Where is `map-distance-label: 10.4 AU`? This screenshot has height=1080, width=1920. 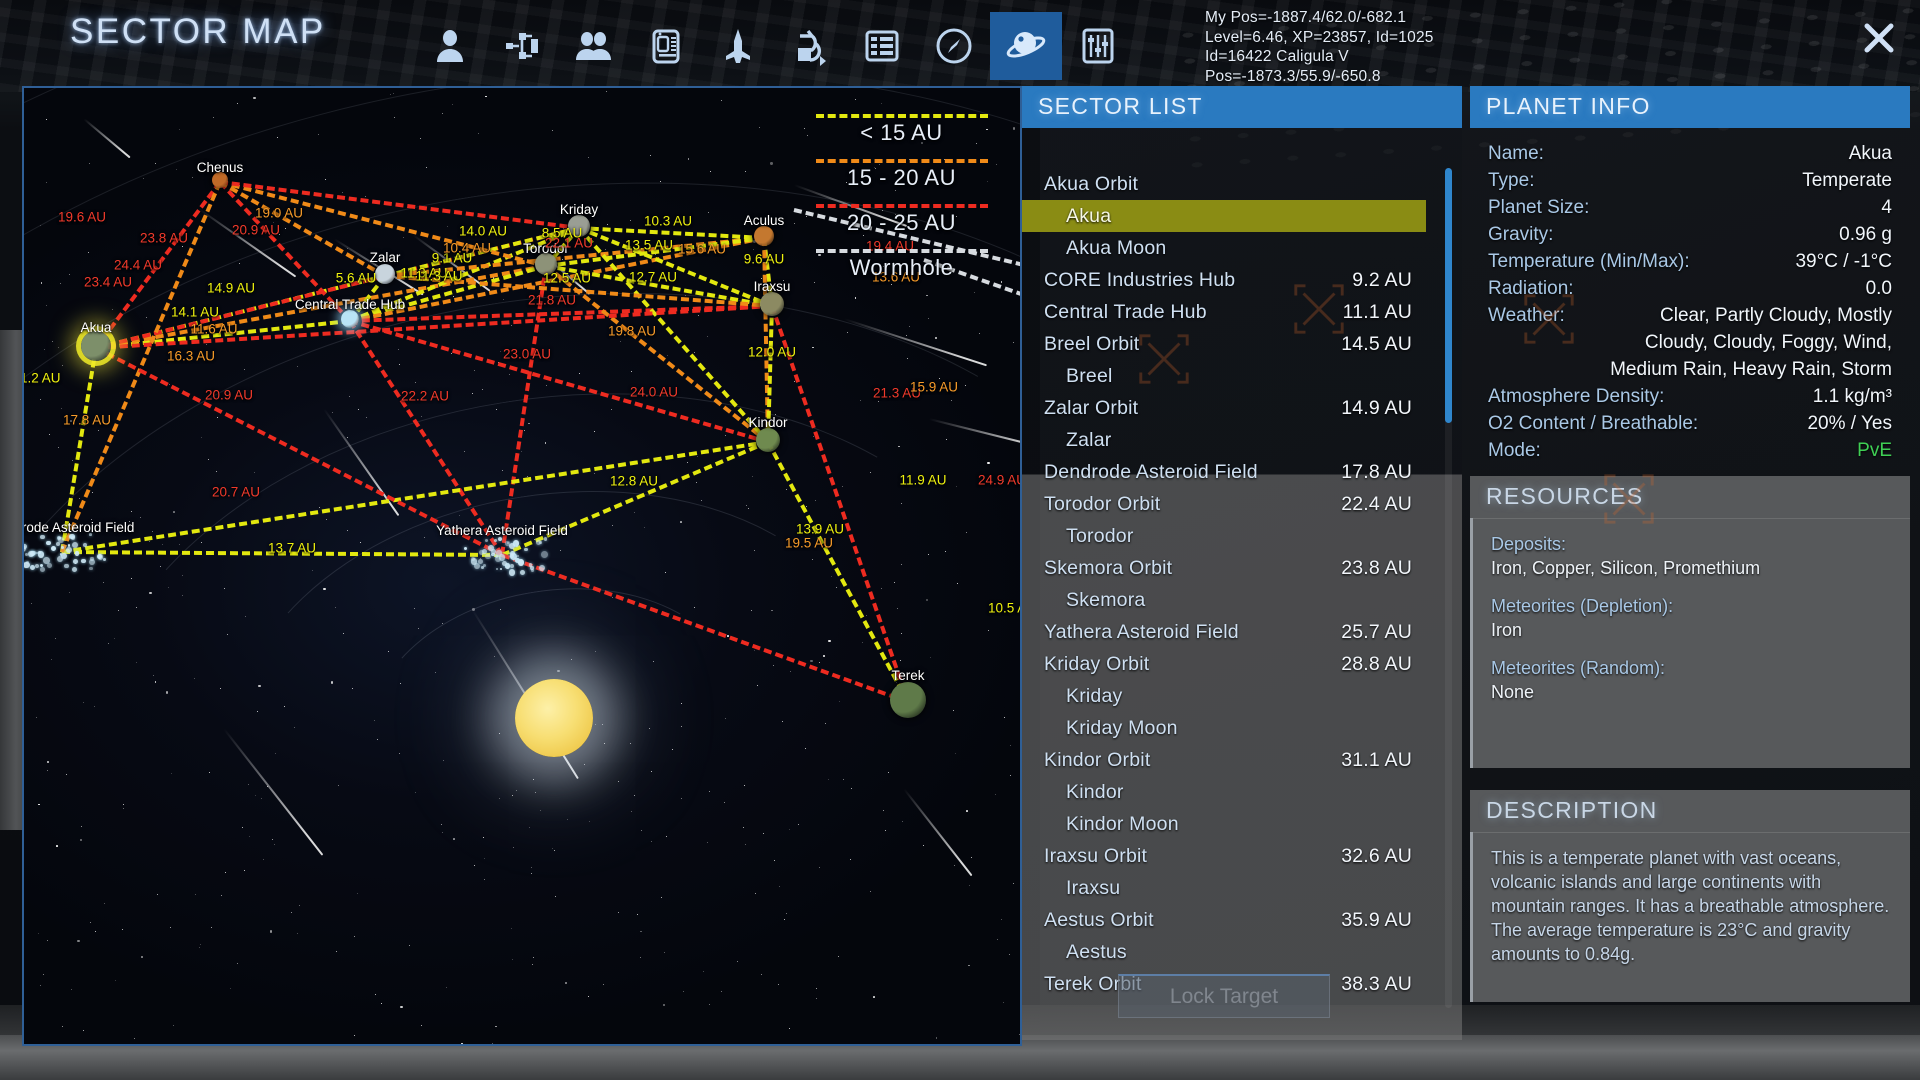 map-distance-label: 10.4 AU is located at coordinates (467, 248).